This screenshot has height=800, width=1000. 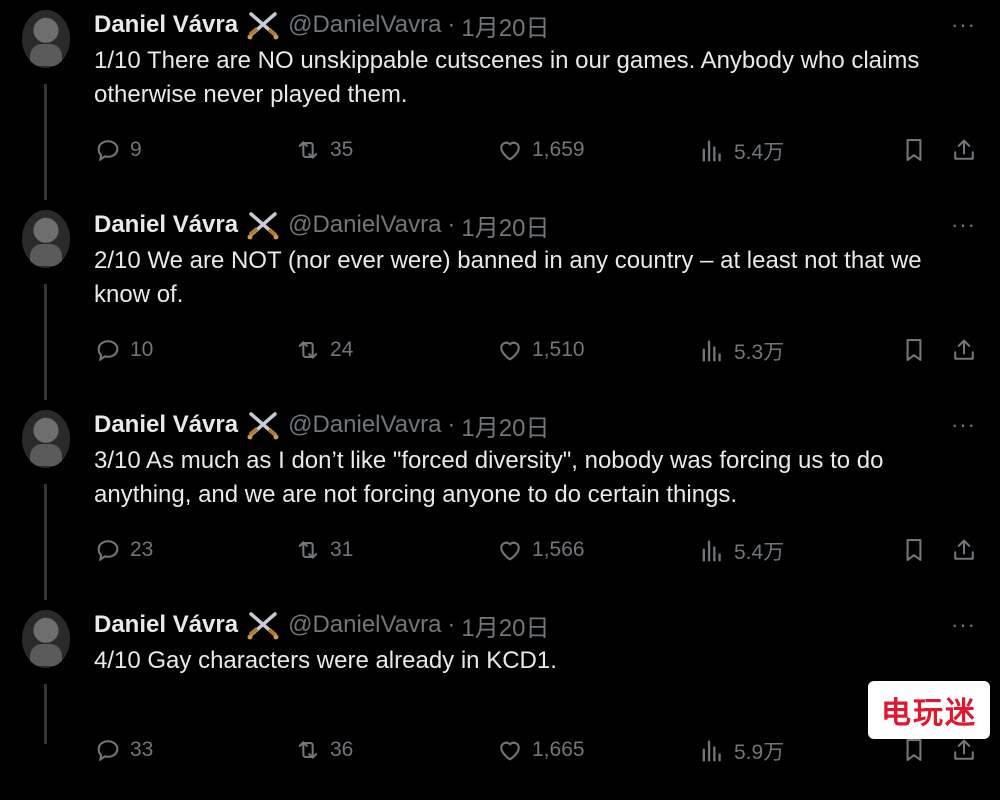 I want to click on reply-button: 23, so click(x=123, y=550).